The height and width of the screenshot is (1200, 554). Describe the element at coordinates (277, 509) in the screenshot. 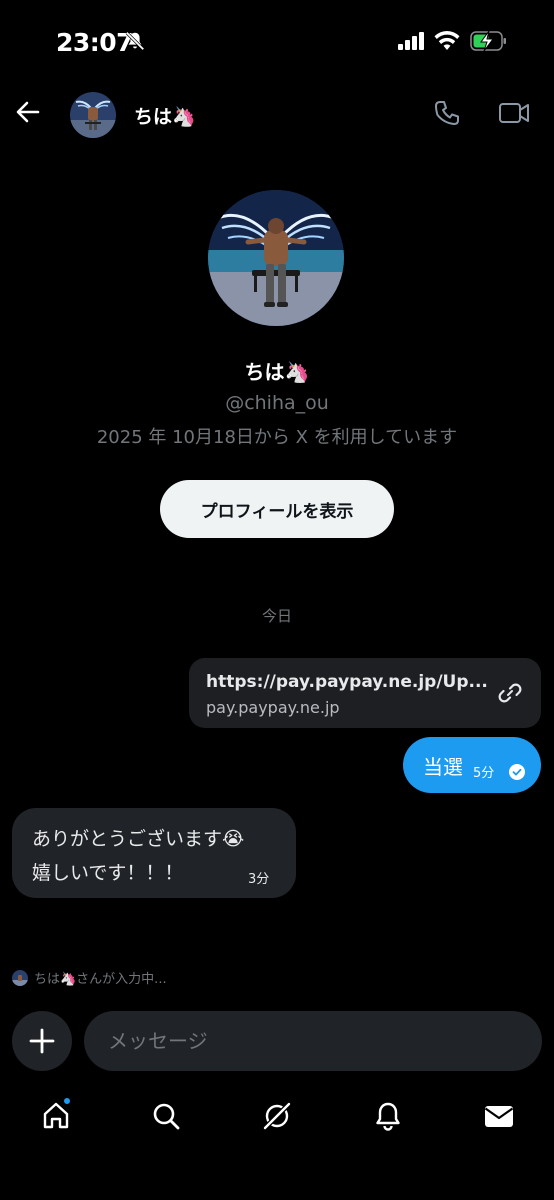

I see `view-profile-button: プロフィールを表示` at that location.